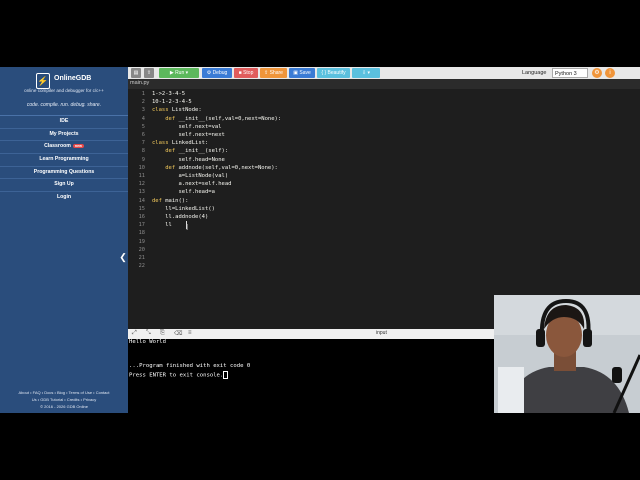 This screenshot has height=480, width=640. I want to click on code-text: main():, so click(177, 200).